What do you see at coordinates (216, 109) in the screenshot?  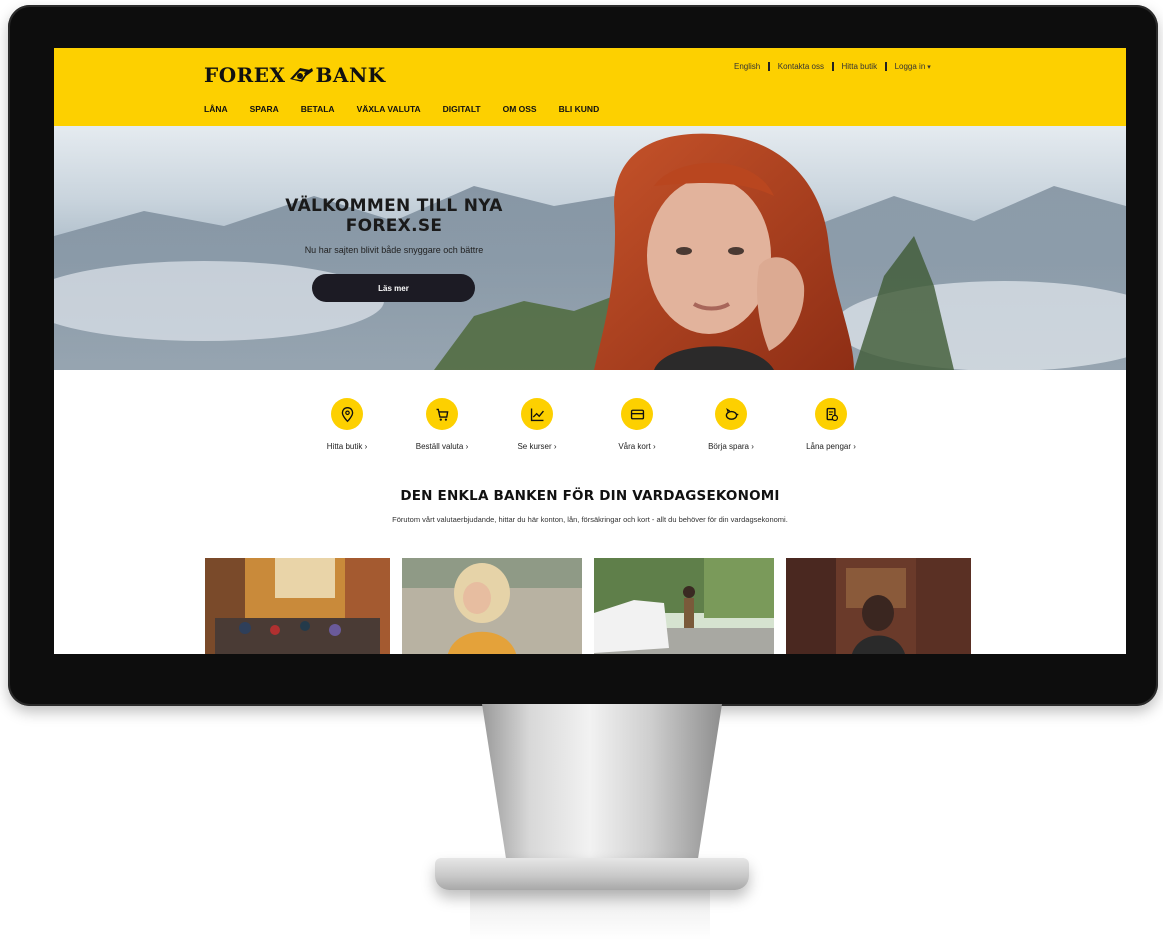 I see `nav-item-lana: LÅNA` at bounding box center [216, 109].